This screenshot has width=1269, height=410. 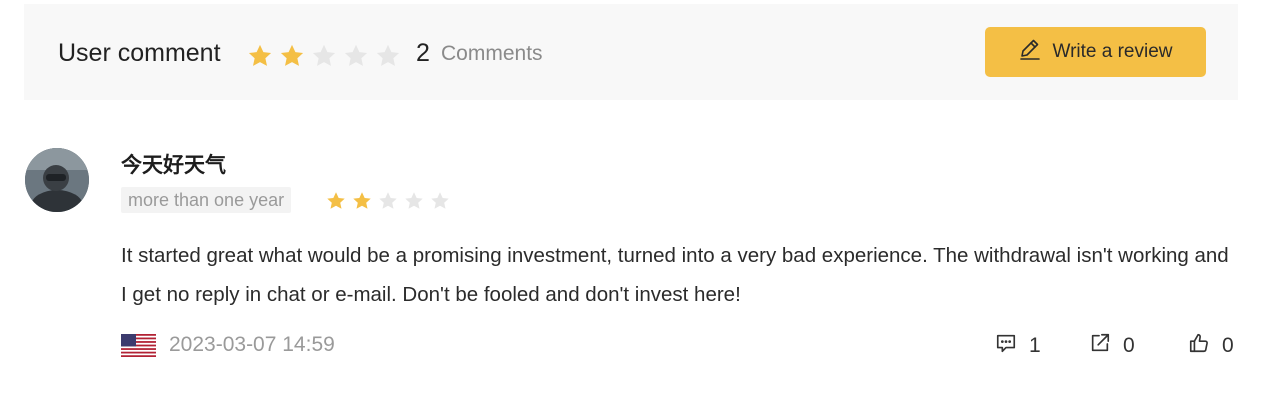 I want to click on header-rating-stars, so click(x=324, y=56).